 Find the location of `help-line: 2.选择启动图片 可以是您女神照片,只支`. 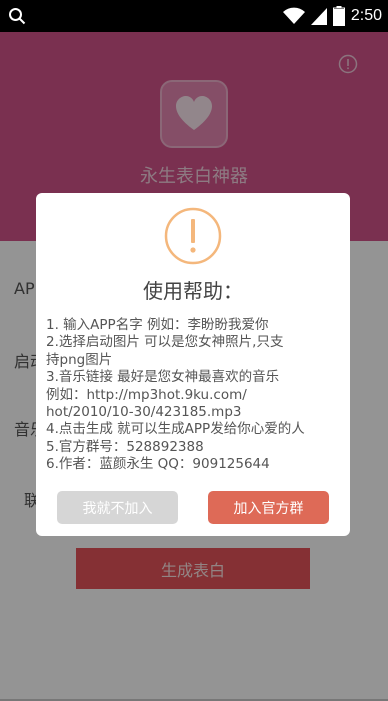

help-line: 2.选择启动图片 可以是您女神照片,只支 is located at coordinates (165, 342).